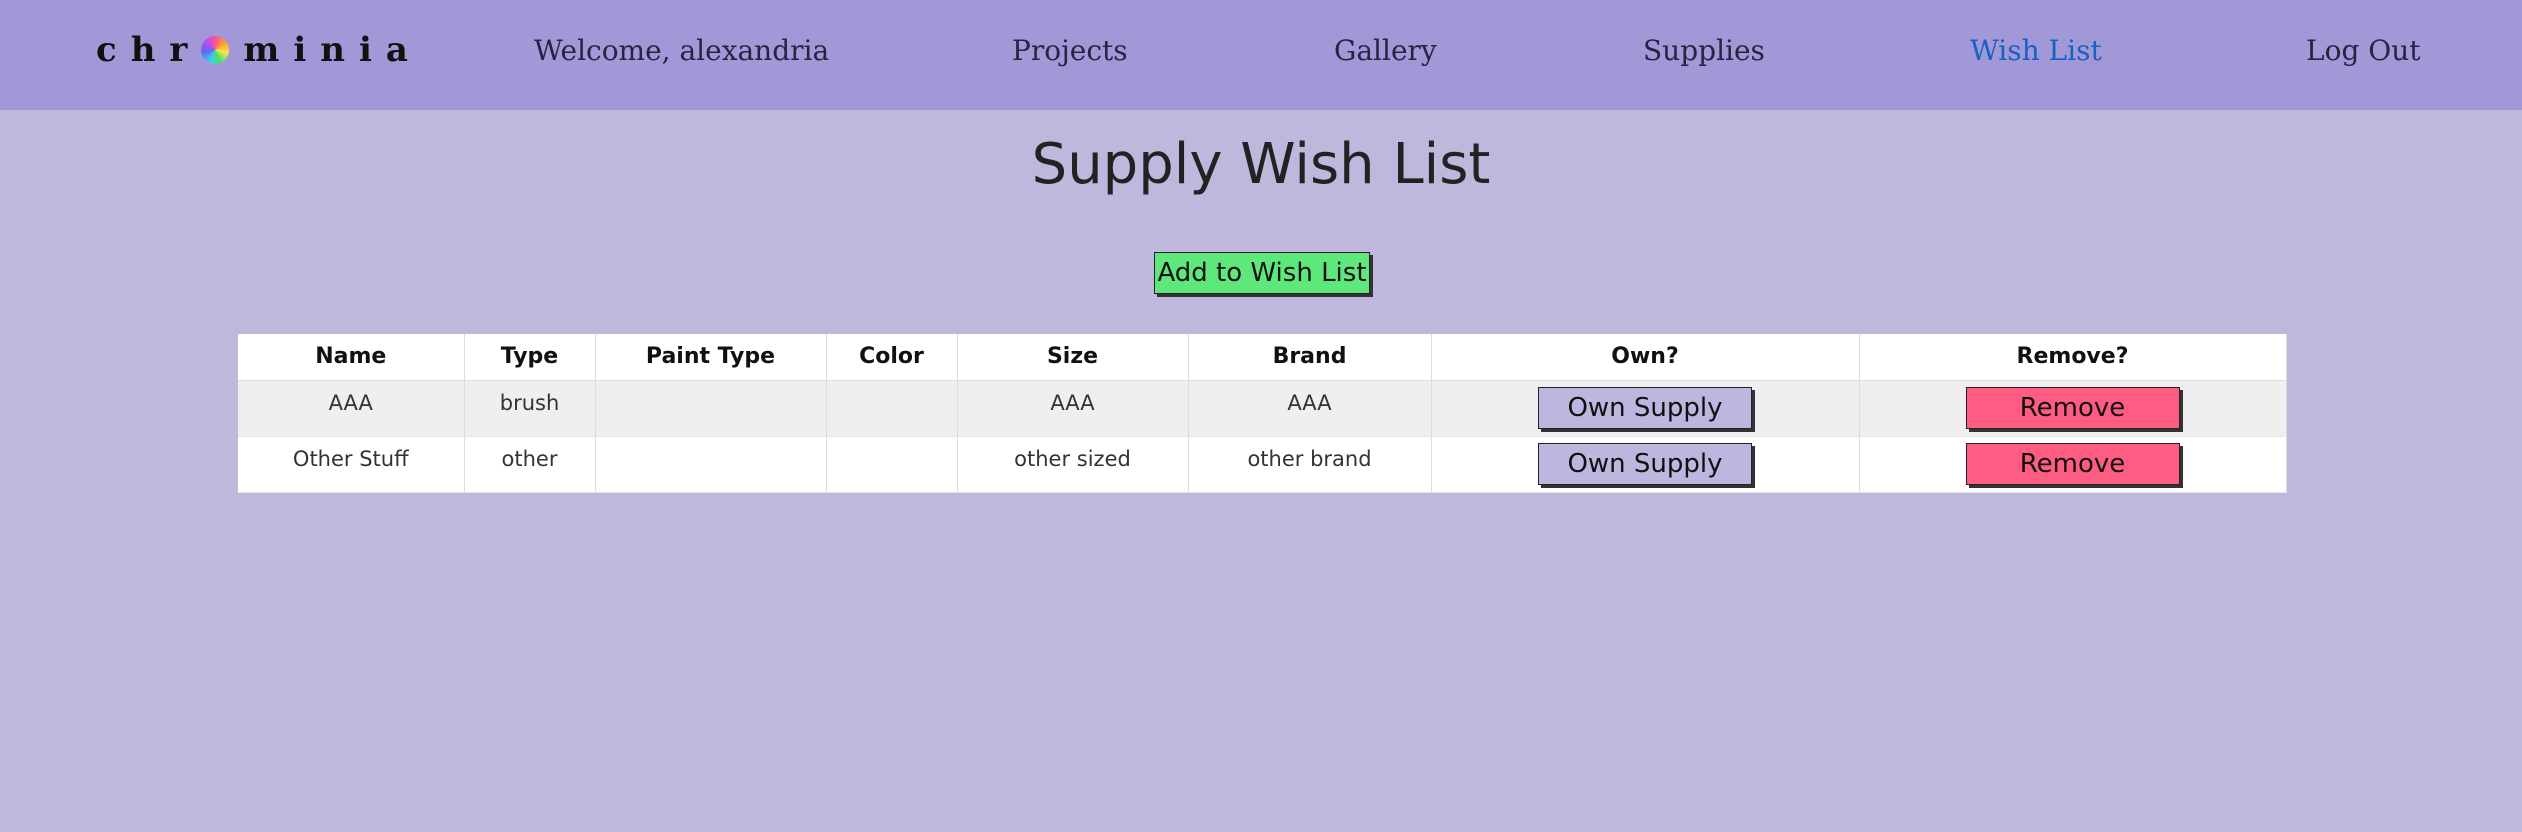 This screenshot has width=2522, height=832. I want to click on cell-brand: AAA, so click(1310, 408).